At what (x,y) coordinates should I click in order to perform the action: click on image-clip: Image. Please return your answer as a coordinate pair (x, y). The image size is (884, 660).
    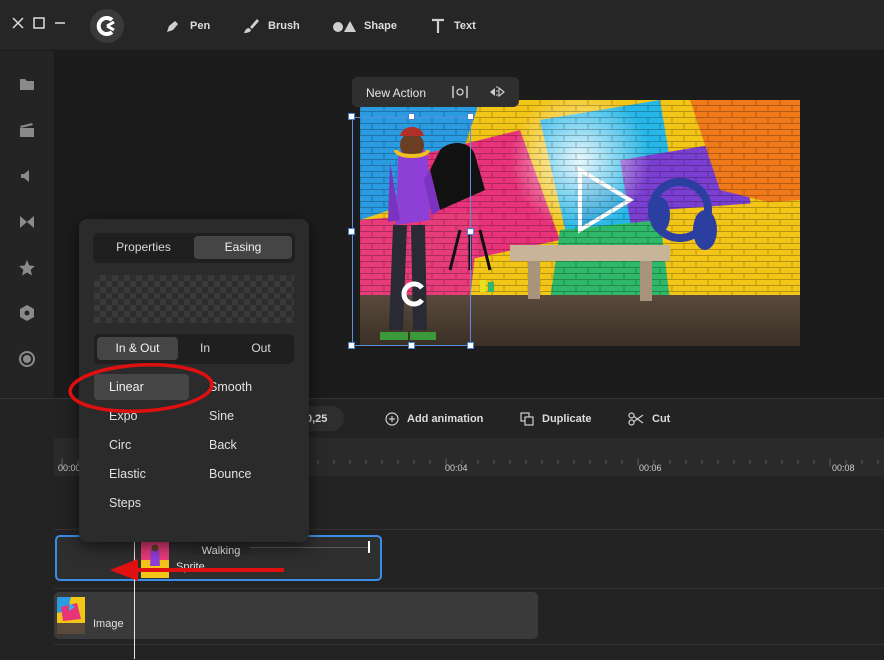
    Looking at the image, I should click on (296, 615).